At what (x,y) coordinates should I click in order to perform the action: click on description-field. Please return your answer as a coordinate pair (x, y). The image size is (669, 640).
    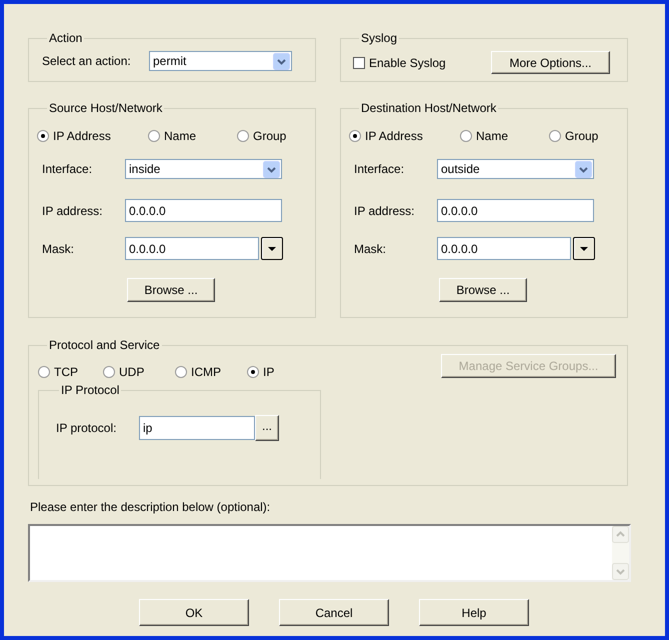
    Looking at the image, I should click on (329, 553).